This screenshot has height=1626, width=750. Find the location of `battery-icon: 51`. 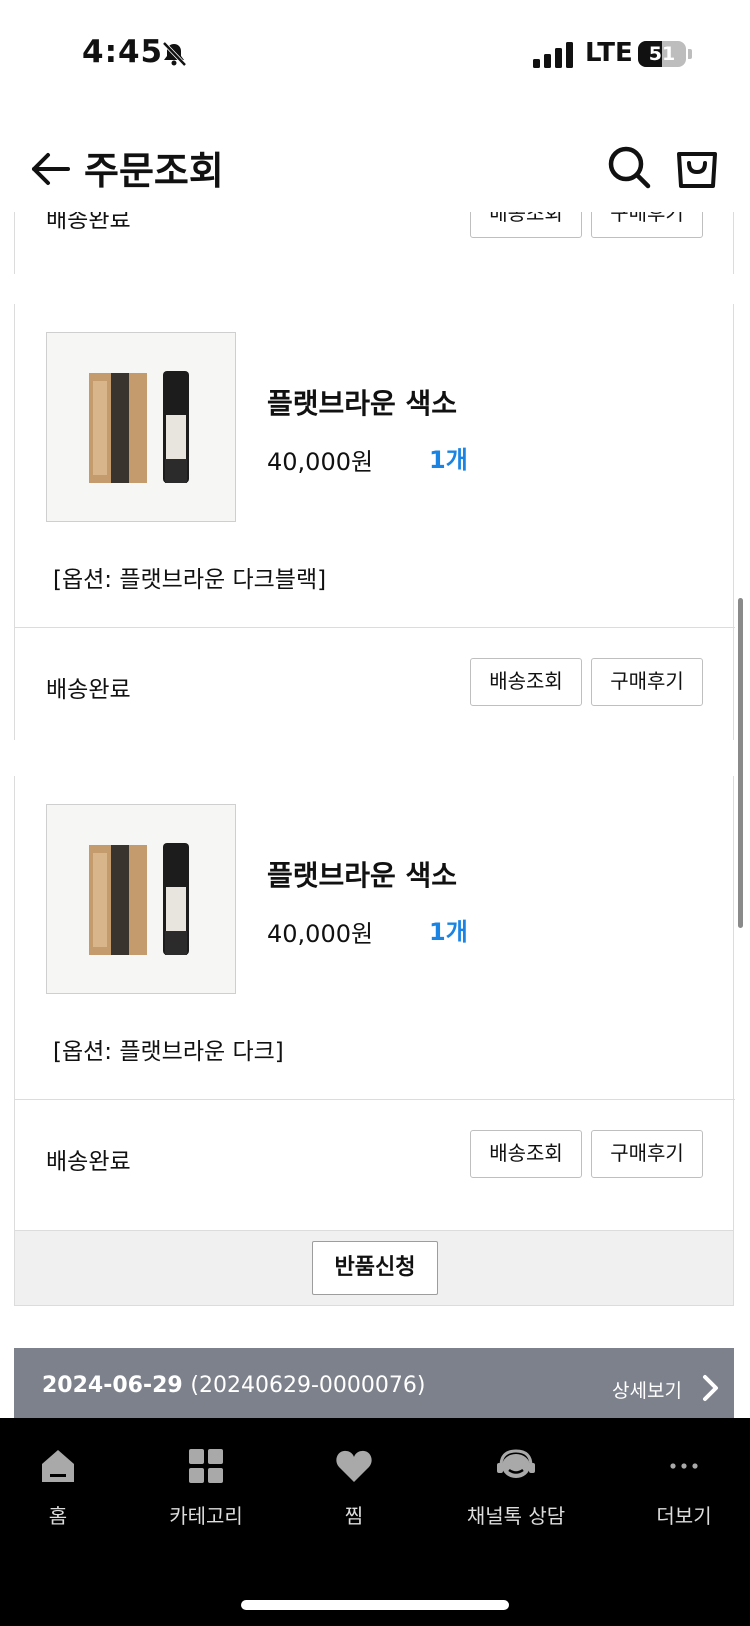

battery-icon: 51 is located at coordinates (662, 54).